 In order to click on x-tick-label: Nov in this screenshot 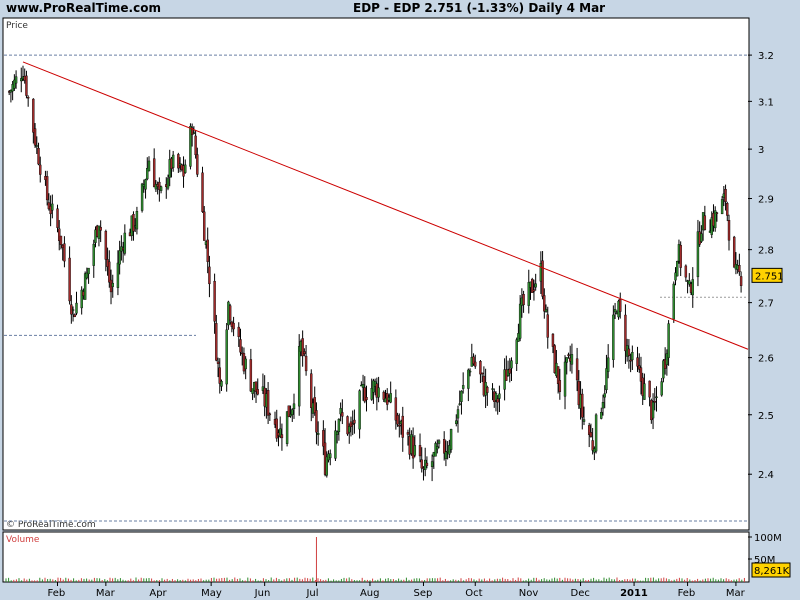, I will do `click(529, 593)`.